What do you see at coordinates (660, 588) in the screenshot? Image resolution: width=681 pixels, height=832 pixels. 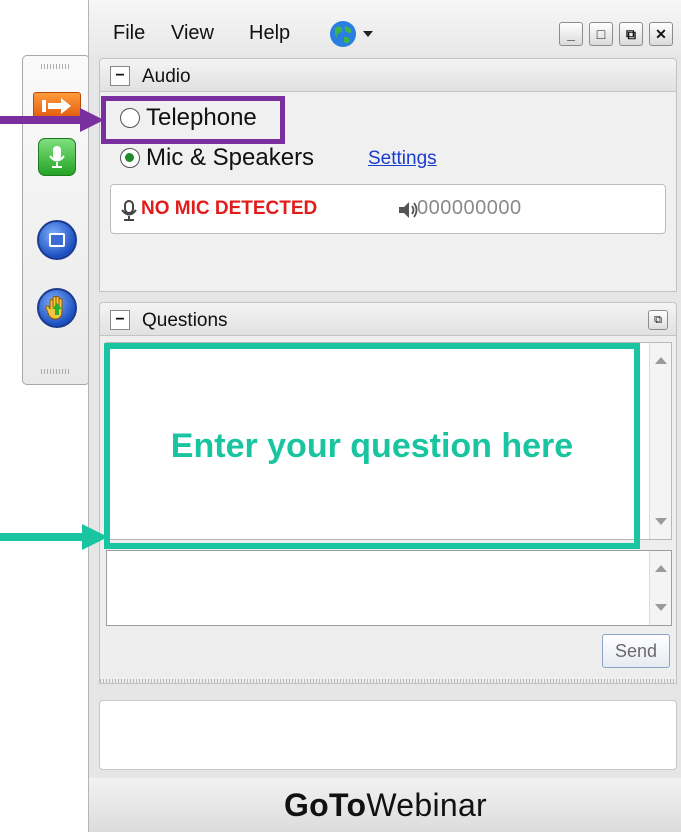 I see `question-input-scrollbar` at bounding box center [660, 588].